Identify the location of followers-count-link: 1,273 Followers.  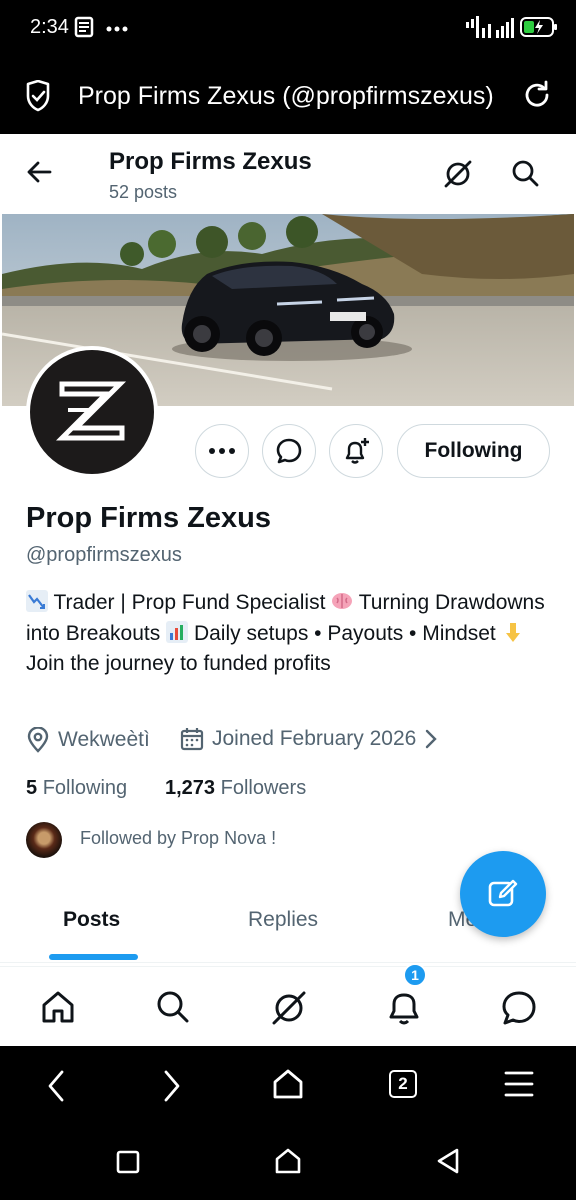
(235, 788).